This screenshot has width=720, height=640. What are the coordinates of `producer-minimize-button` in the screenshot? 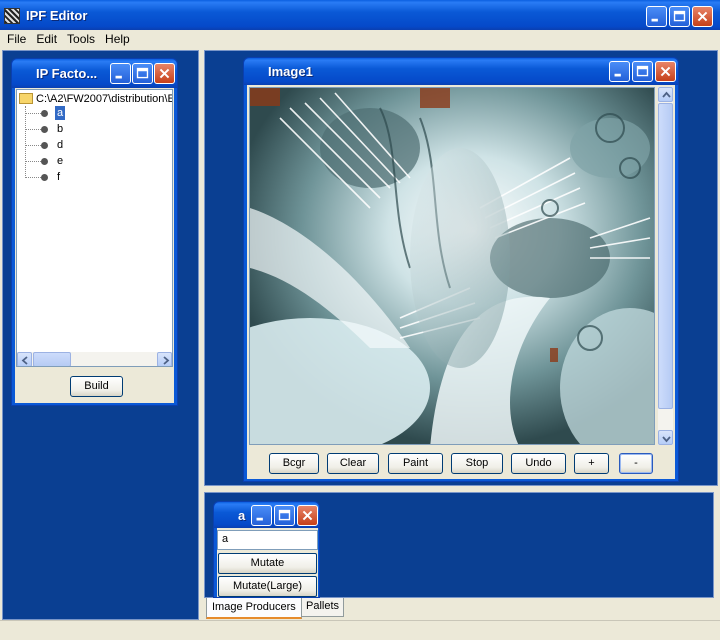 It's located at (261, 515).